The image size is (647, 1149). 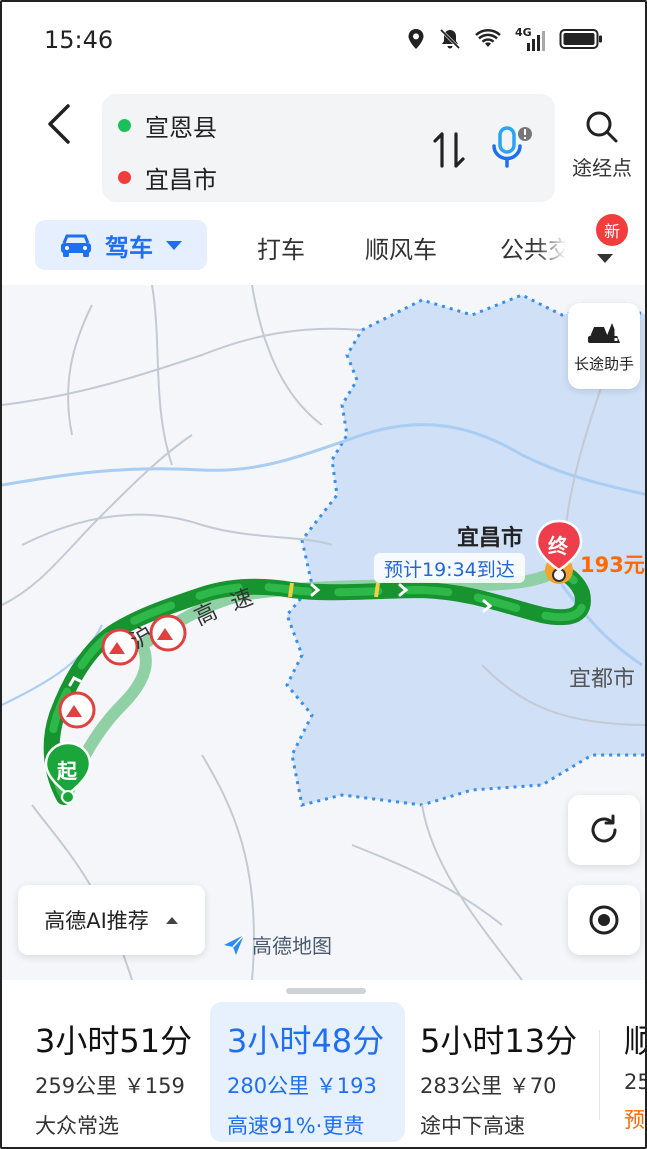 I want to click on end-pin-label: 终, so click(x=558, y=546).